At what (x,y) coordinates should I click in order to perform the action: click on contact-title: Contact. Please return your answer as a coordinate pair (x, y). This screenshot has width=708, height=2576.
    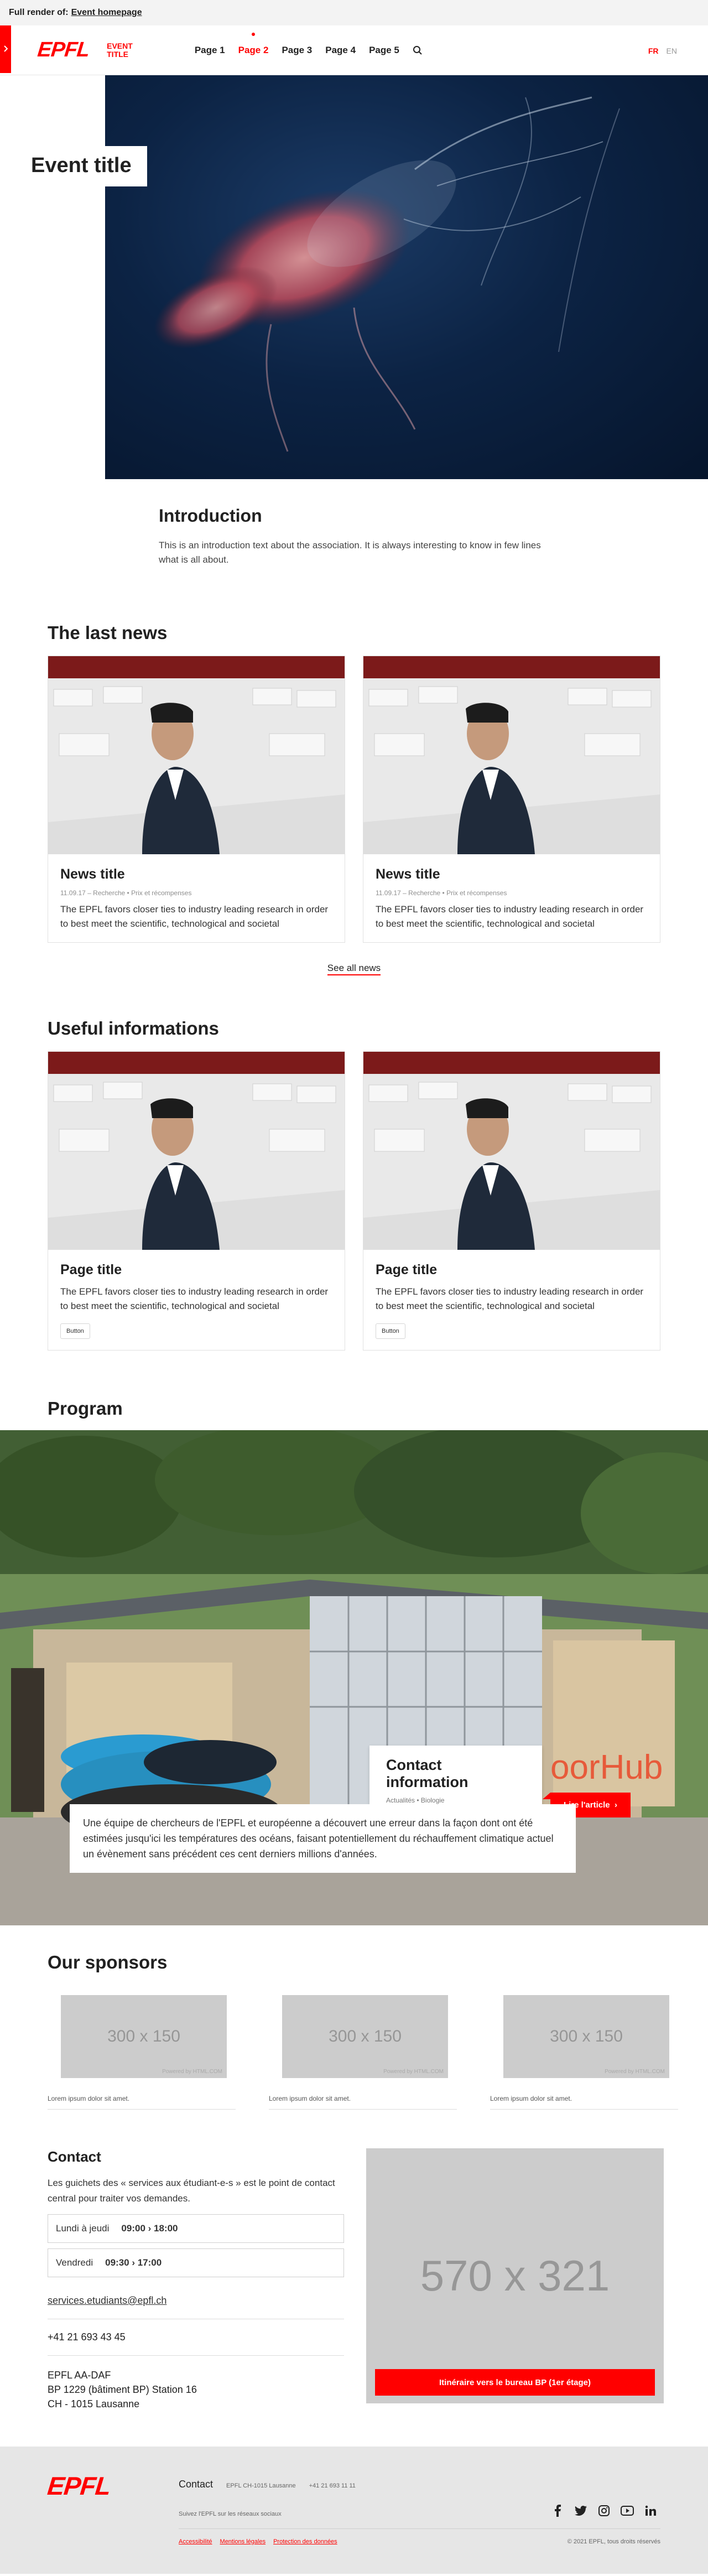
    Looking at the image, I should click on (74, 2156).